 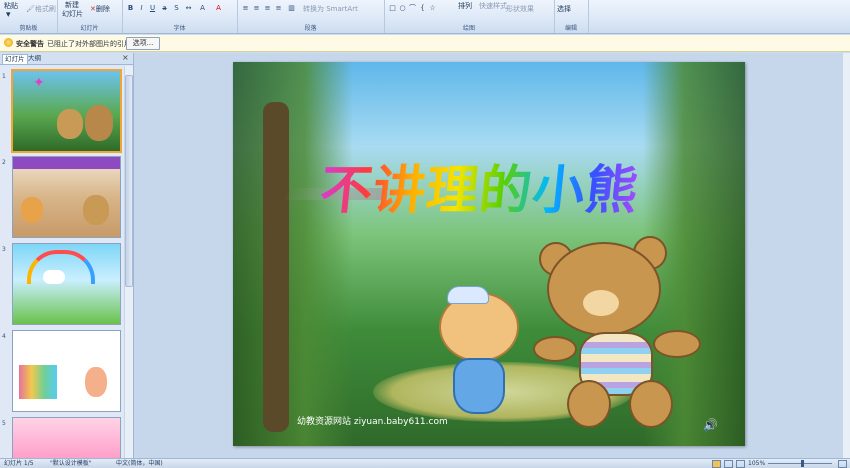 I want to click on group-label-editing: 编辑, so click(x=570, y=28).